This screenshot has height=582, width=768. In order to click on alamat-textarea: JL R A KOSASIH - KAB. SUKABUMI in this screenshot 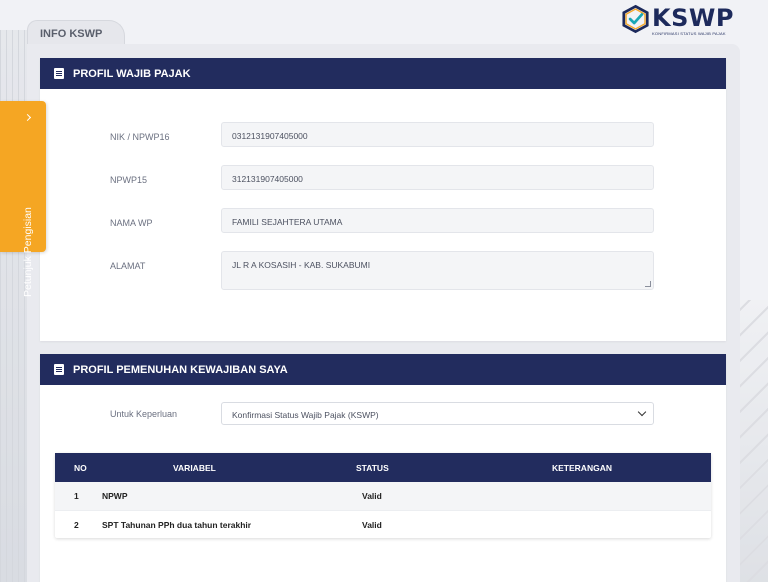, I will do `click(437, 270)`.